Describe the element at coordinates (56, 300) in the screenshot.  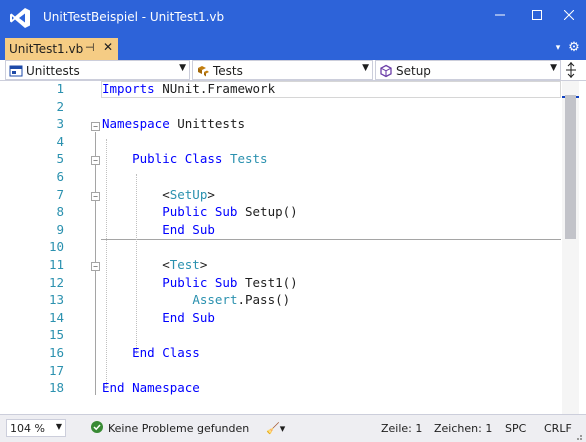
I see `line-number: 13` at that location.